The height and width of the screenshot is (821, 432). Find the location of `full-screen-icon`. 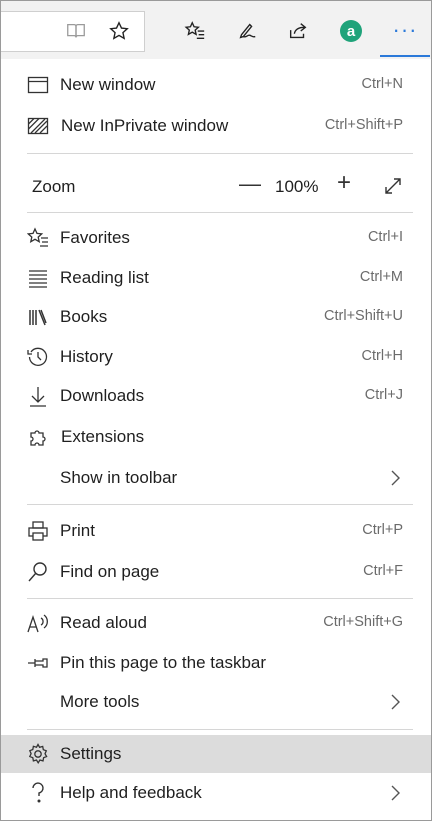

full-screen-icon is located at coordinates (393, 186).